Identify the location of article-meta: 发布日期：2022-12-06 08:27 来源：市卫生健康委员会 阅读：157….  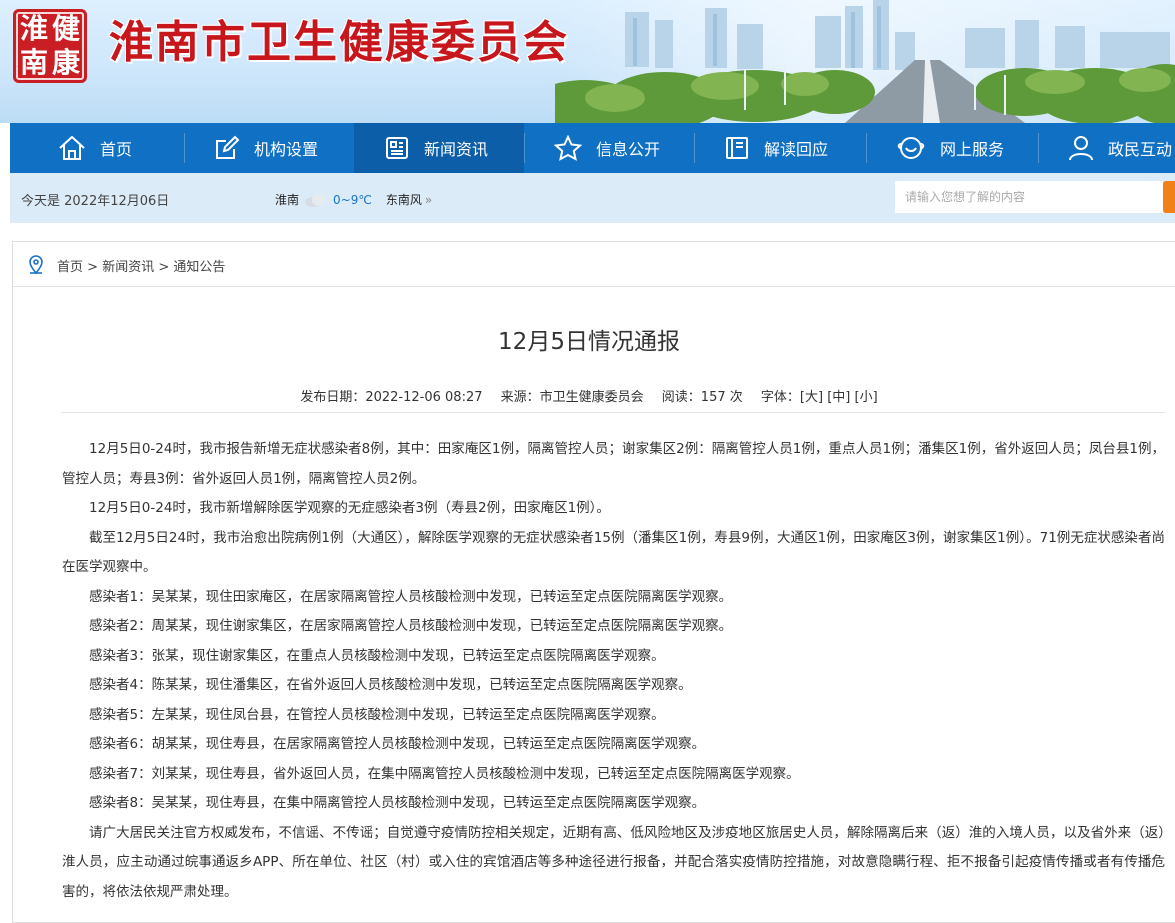
(589, 395).